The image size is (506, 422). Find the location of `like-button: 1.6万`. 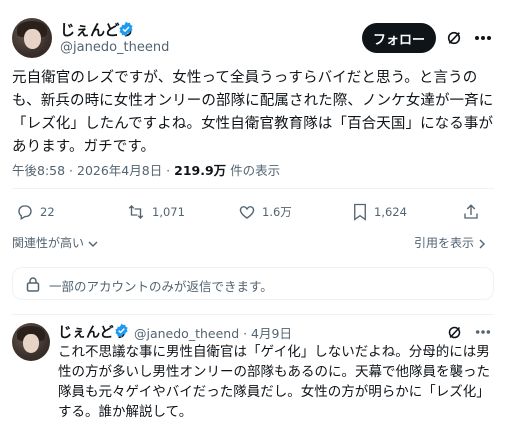

like-button: 1.6万 is located at coordinates (265, 212).